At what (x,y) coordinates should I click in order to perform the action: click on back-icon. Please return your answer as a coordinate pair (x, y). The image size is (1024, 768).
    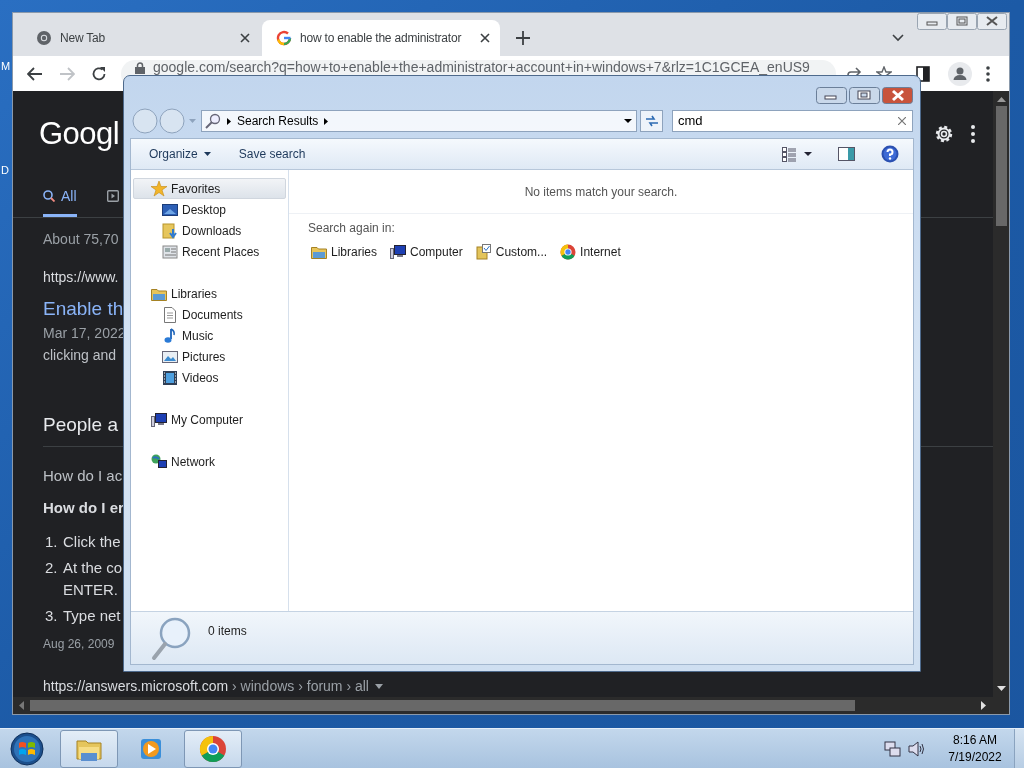
    Looking at the image, I should click on (35, 73).